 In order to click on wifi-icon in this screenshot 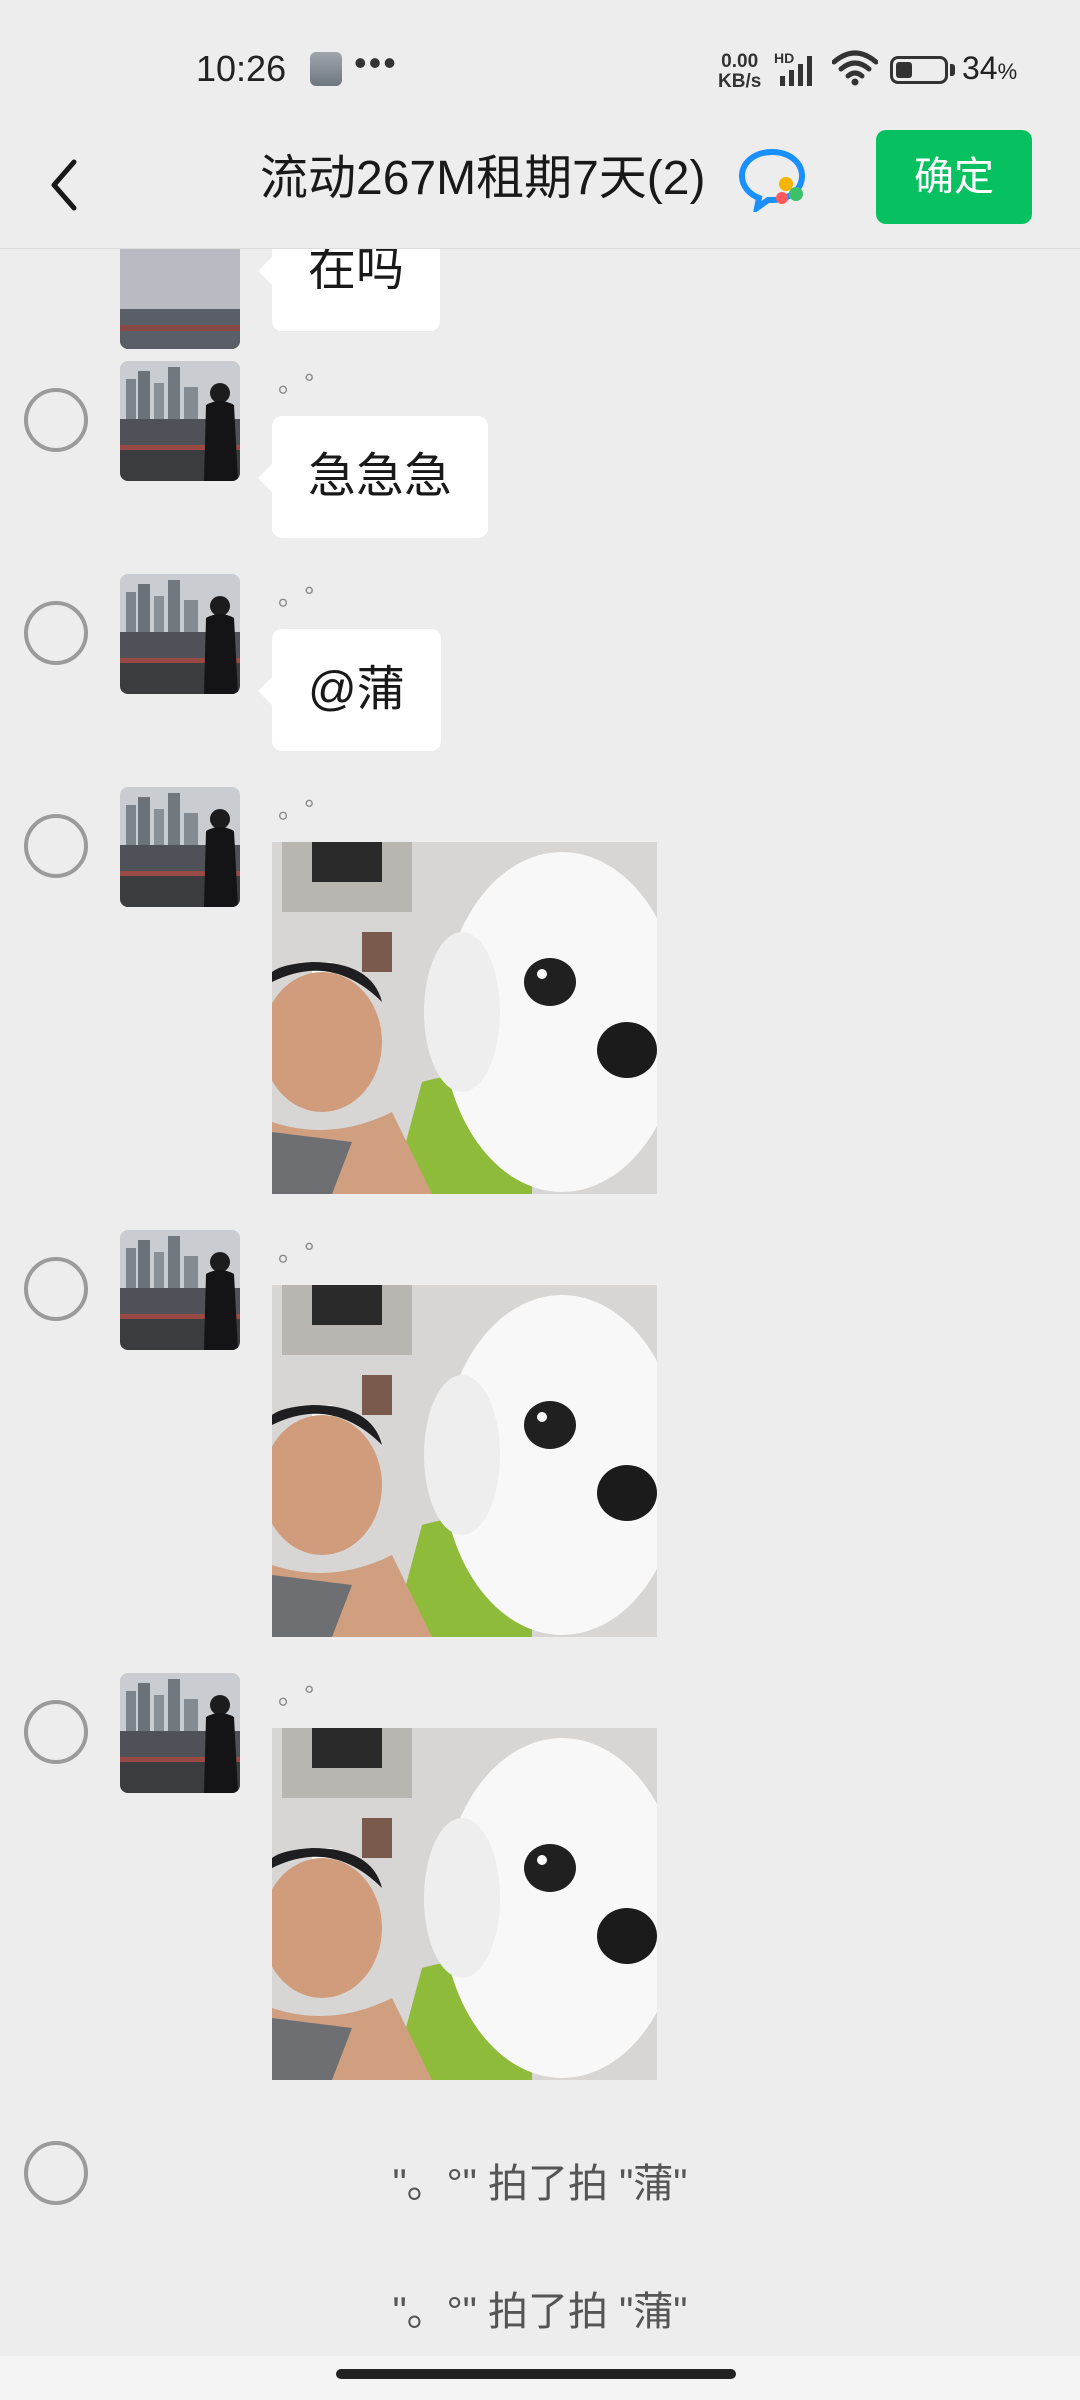, I will do `click(855, 68)`.